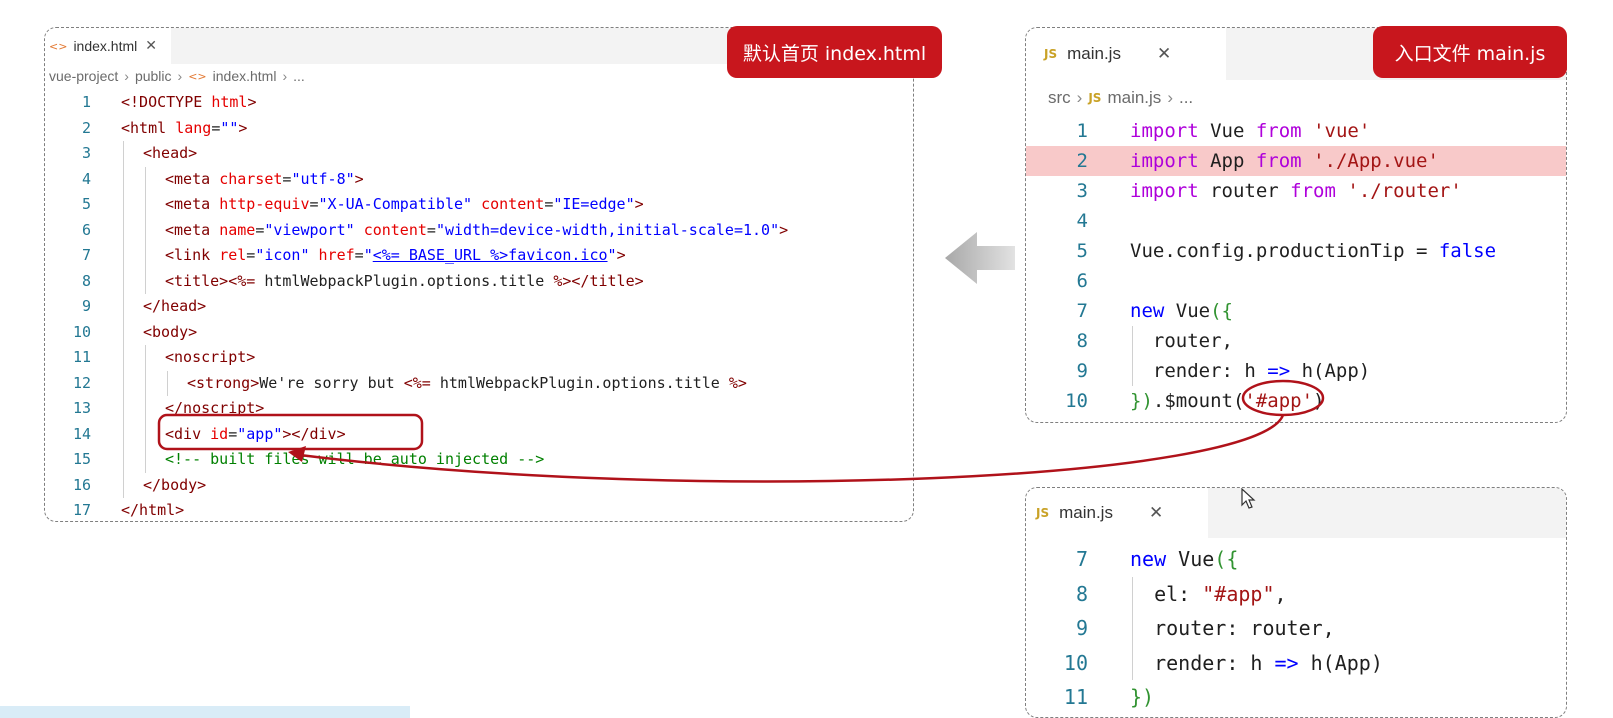  I want to click on annotation-overlay, so click(741, 431).